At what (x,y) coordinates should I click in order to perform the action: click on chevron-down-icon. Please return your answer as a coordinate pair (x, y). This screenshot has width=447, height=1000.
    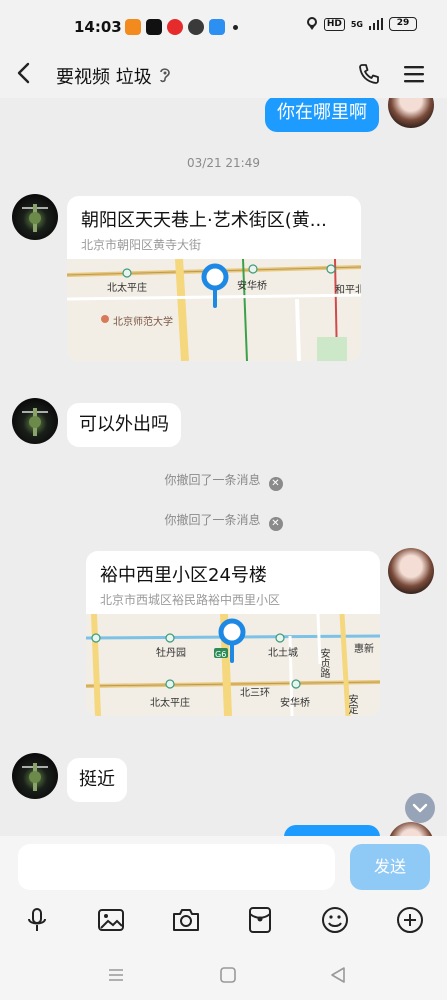
    Looking at the image, I should click on (420, 808).